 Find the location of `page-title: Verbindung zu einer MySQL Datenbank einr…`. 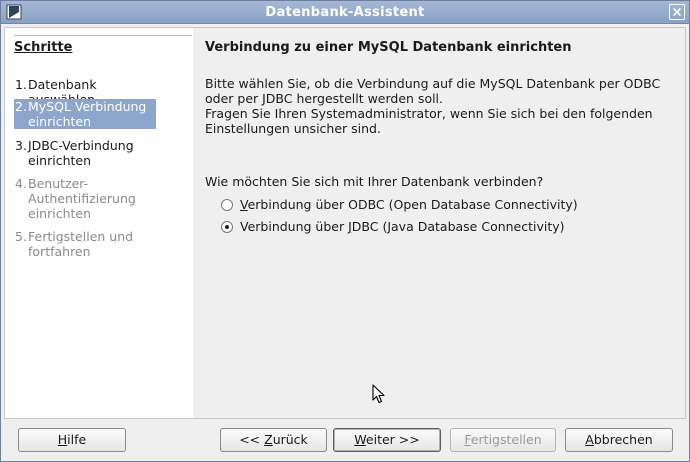

page-title: Verbindung zu einer MySQL Datenbank einr… is located at coordinates (388, 47).